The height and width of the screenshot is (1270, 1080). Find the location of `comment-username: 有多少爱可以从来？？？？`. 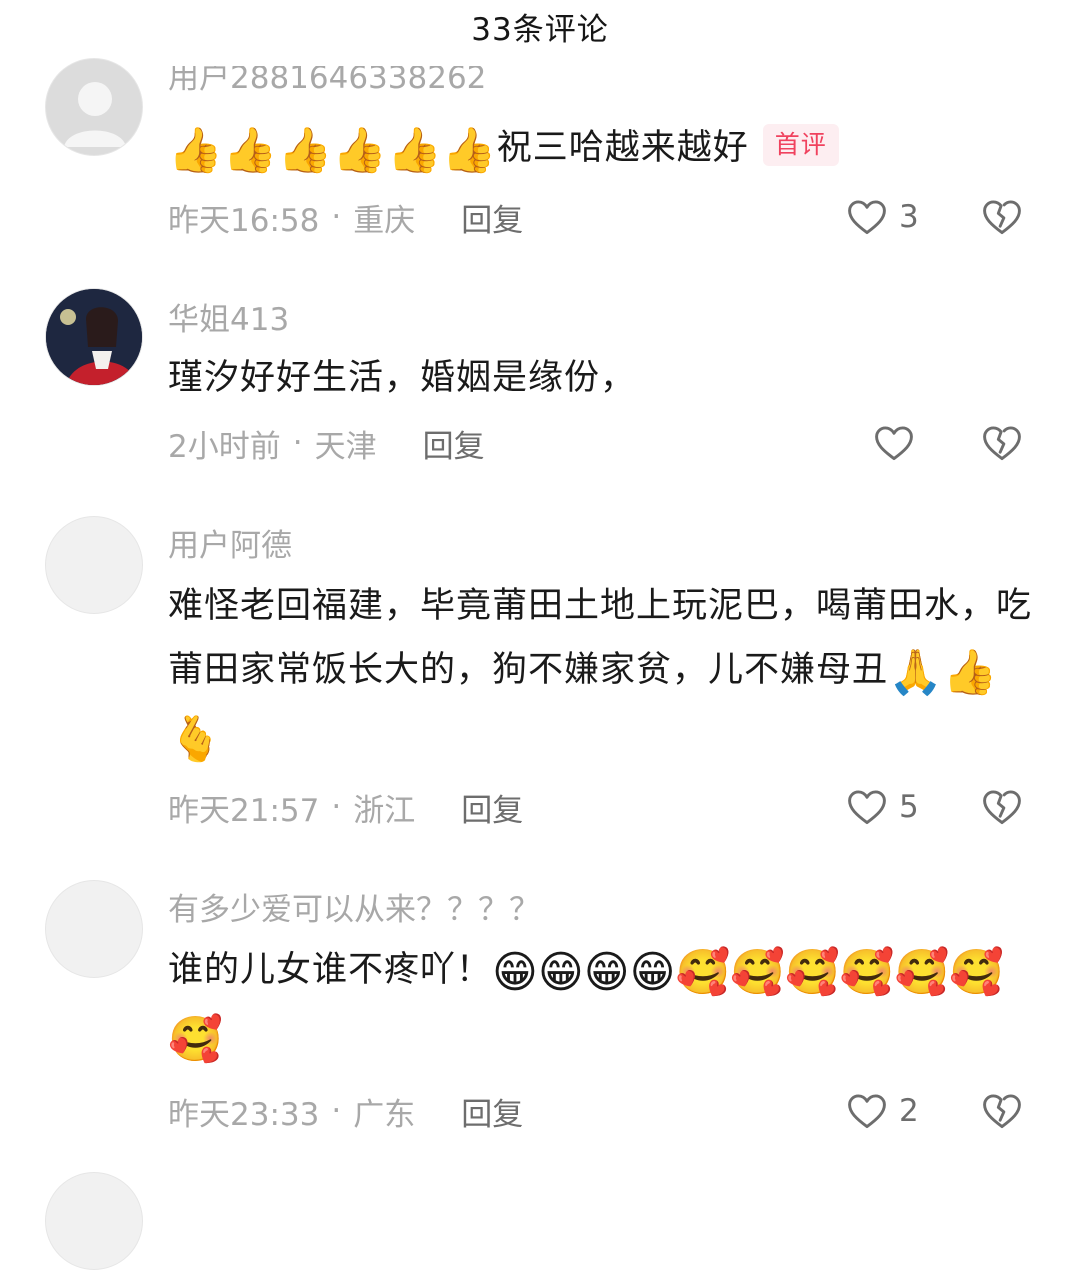

comment-username: 有多少爱可以从来？？？？ is located at coordinates (354, 906).